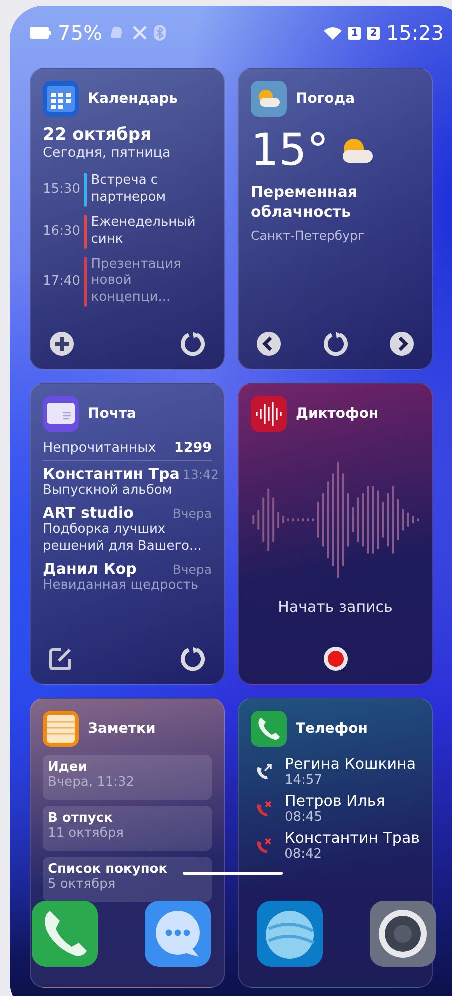 Image resolution: width=452 pixels, height=996 pixels. I want to click on compose-icon, so click(61, 659).